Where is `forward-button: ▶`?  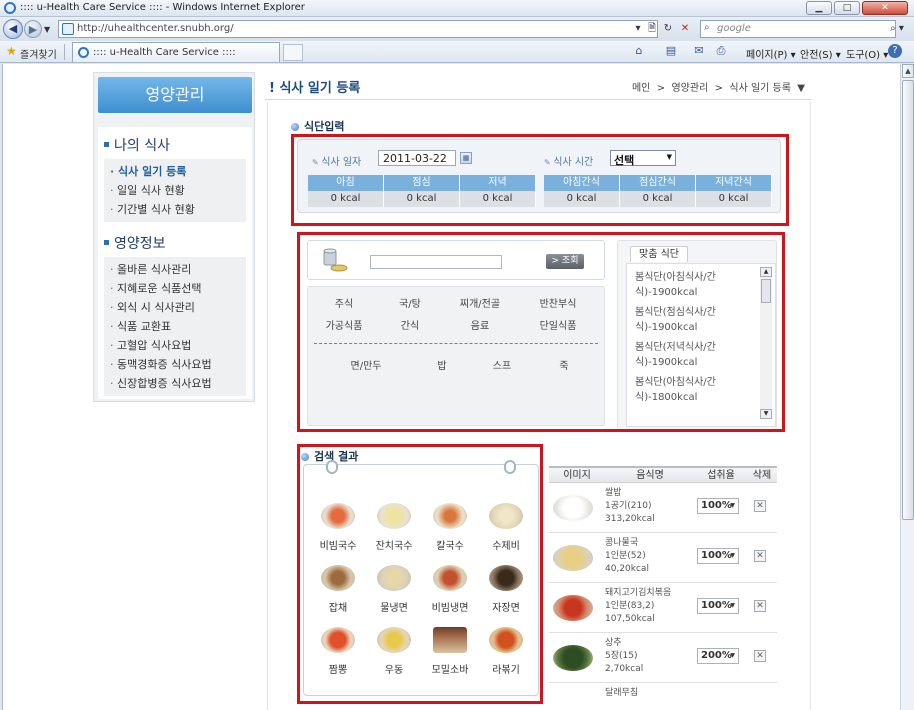 forward-button: ▶ is located at coordinates (33, 29).